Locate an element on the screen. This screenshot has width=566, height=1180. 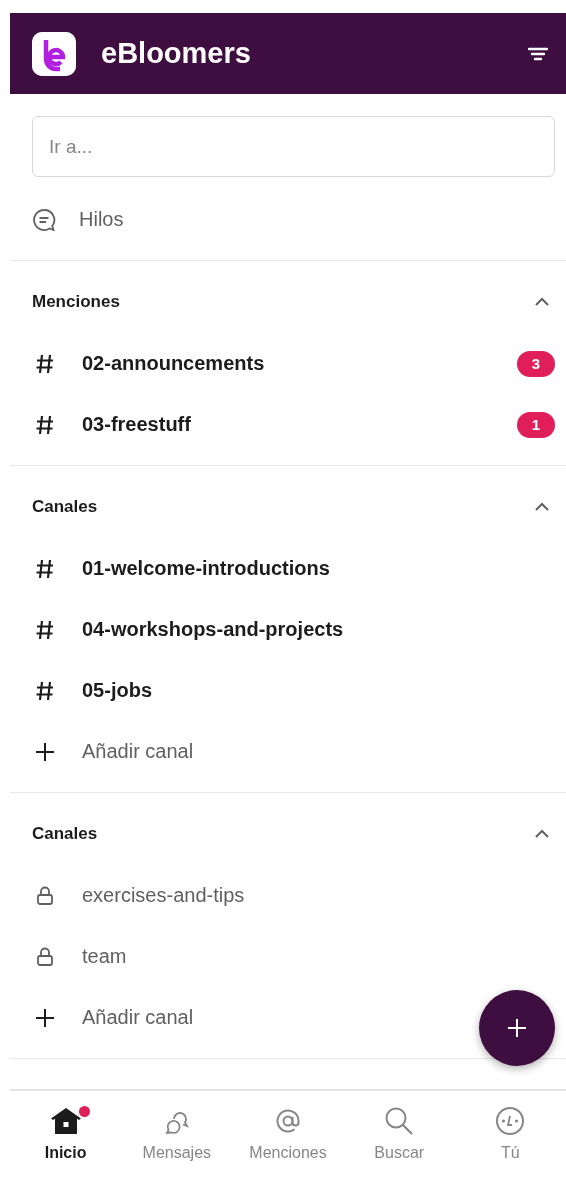
app-logo is located at coordinates (54, 53).